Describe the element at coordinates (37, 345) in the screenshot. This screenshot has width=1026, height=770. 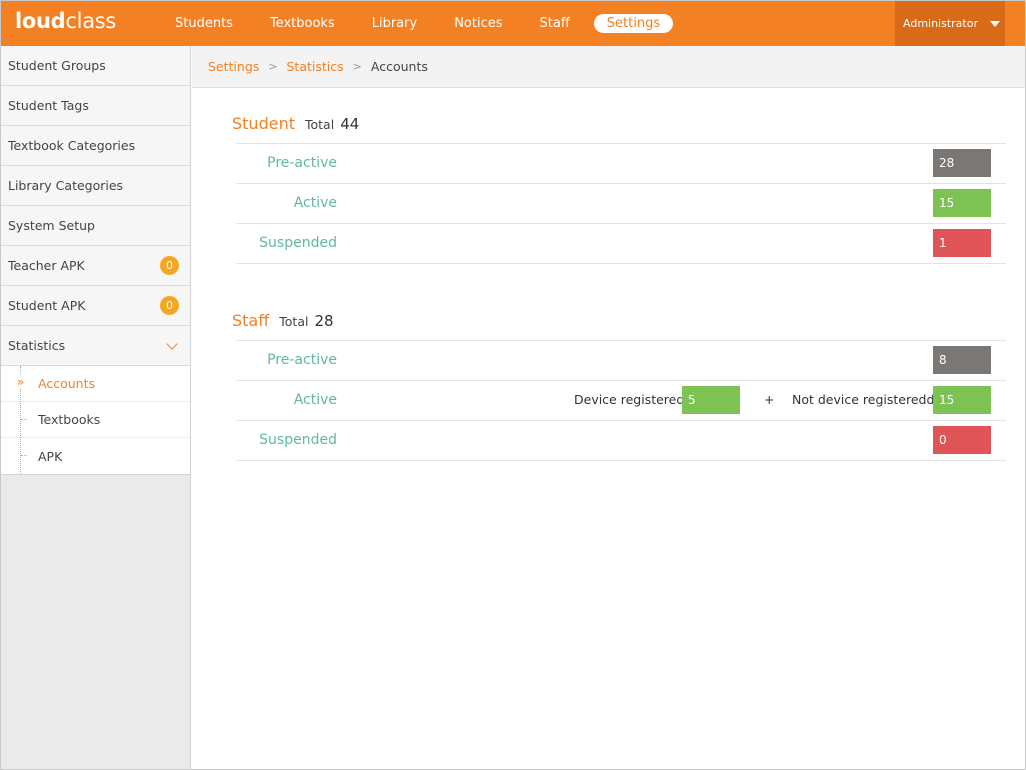
I see `sidebar-item-label: Statistics` at that location.